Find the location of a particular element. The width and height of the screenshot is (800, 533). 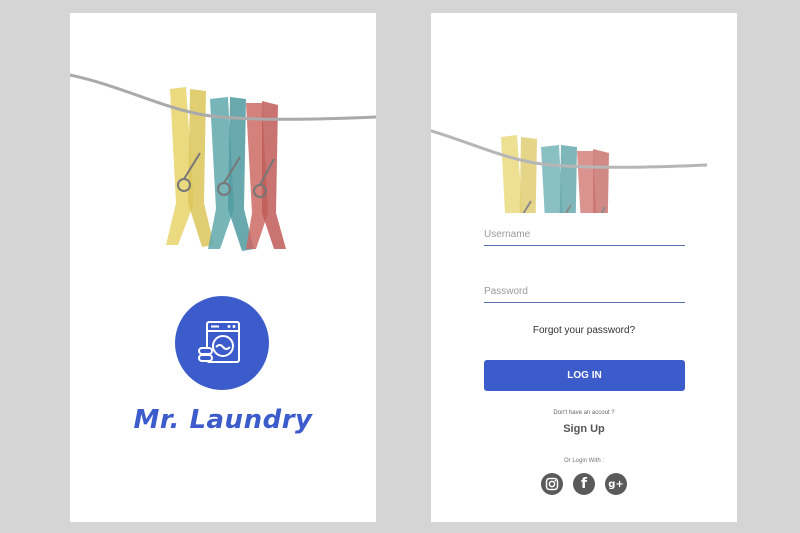

forgot-password-link: Forgot your password? is located at coordinates (584, 330).